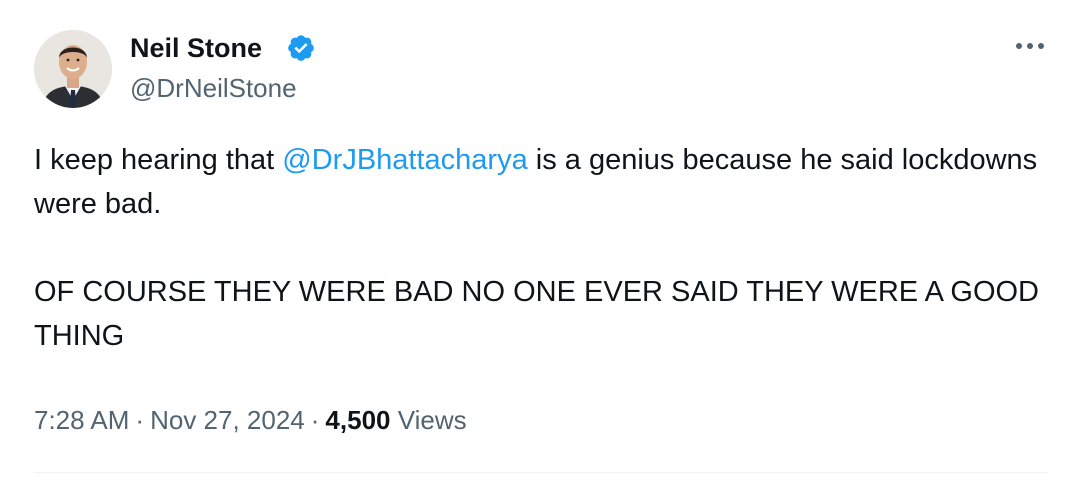  Describe the element at coordinates (432, 420) in the screenshot. I see `views-label: Views` at that location.